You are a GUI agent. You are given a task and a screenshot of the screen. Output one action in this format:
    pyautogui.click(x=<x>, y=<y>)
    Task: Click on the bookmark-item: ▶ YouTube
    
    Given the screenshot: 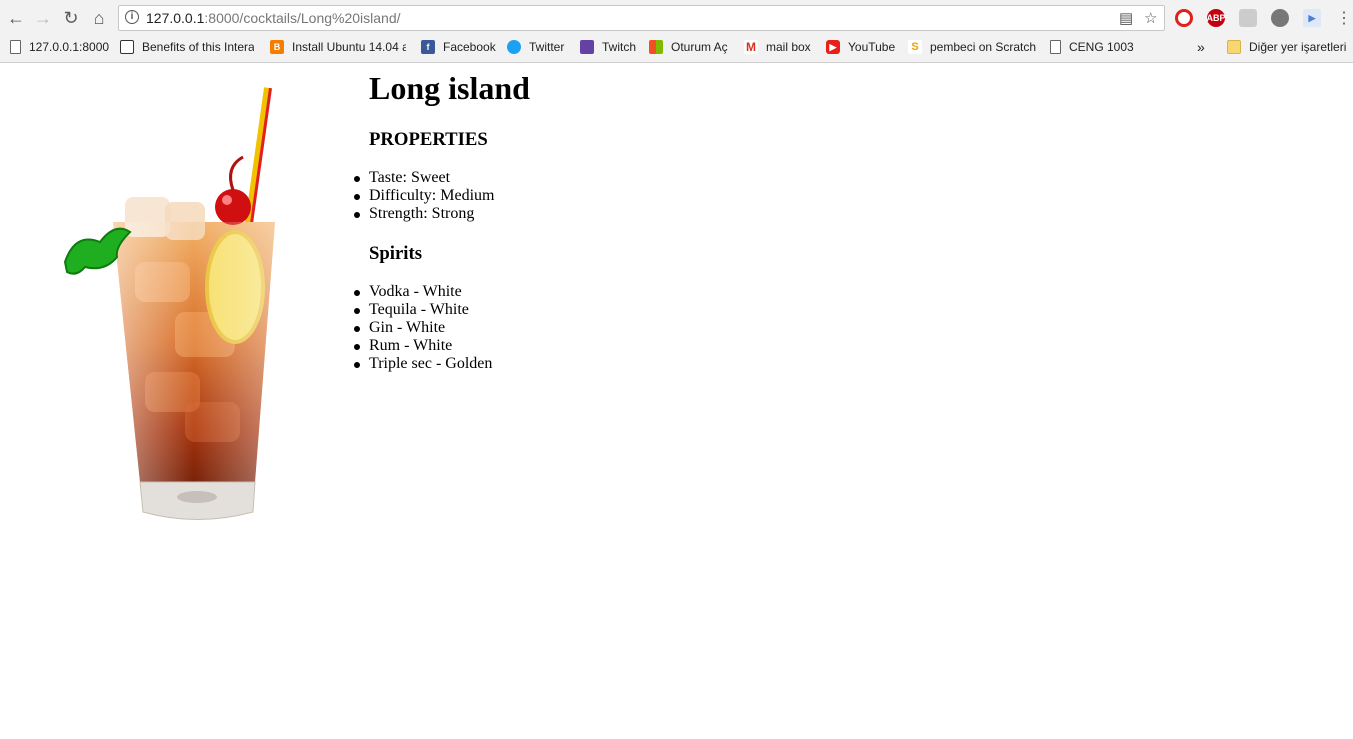 What is the action you would take?
    pyautogui.click(x=860, y=47)
    